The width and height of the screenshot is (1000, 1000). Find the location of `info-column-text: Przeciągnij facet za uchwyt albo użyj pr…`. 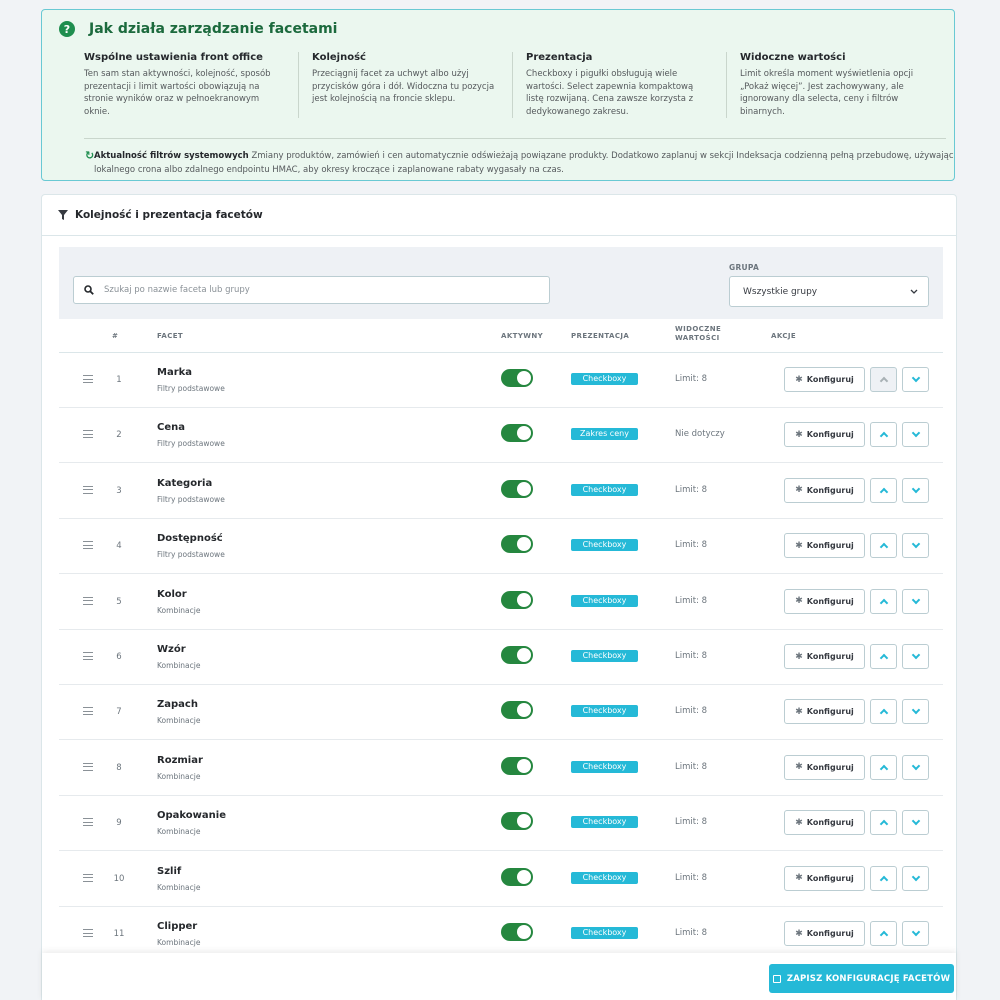

info-column-text: Przeciągnij facet za uchwyt albo użyj pr… is located at coordinates (403, 86).